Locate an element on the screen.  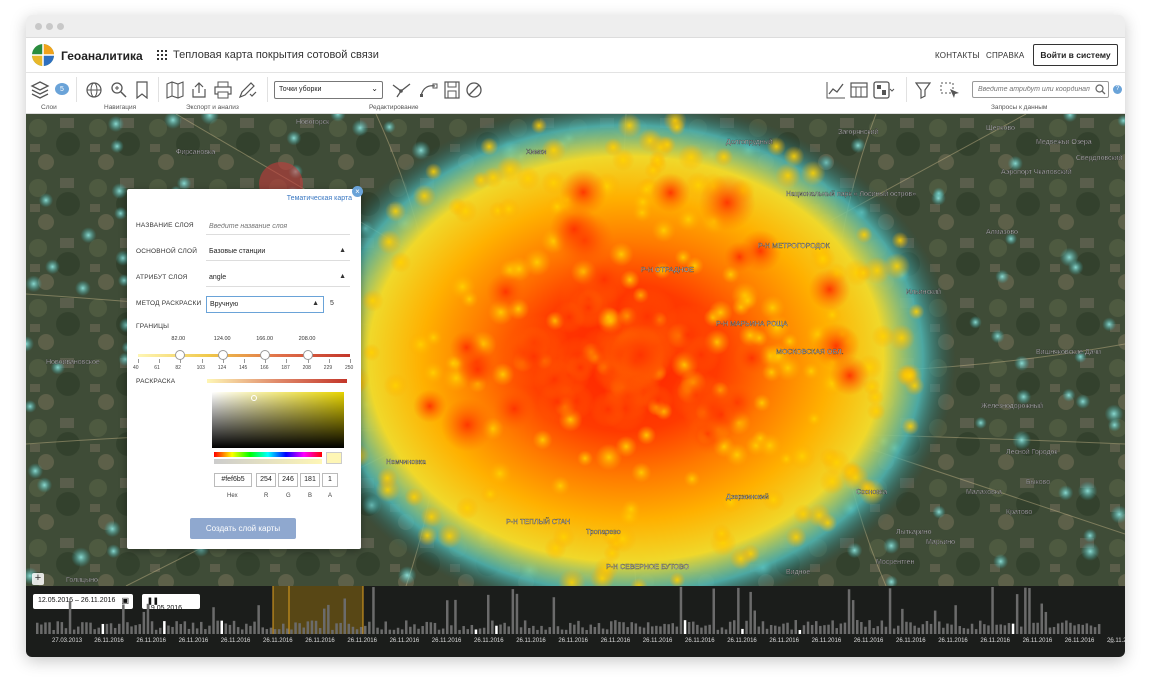
draw-curve-icon is located at coordinates (429, 90).